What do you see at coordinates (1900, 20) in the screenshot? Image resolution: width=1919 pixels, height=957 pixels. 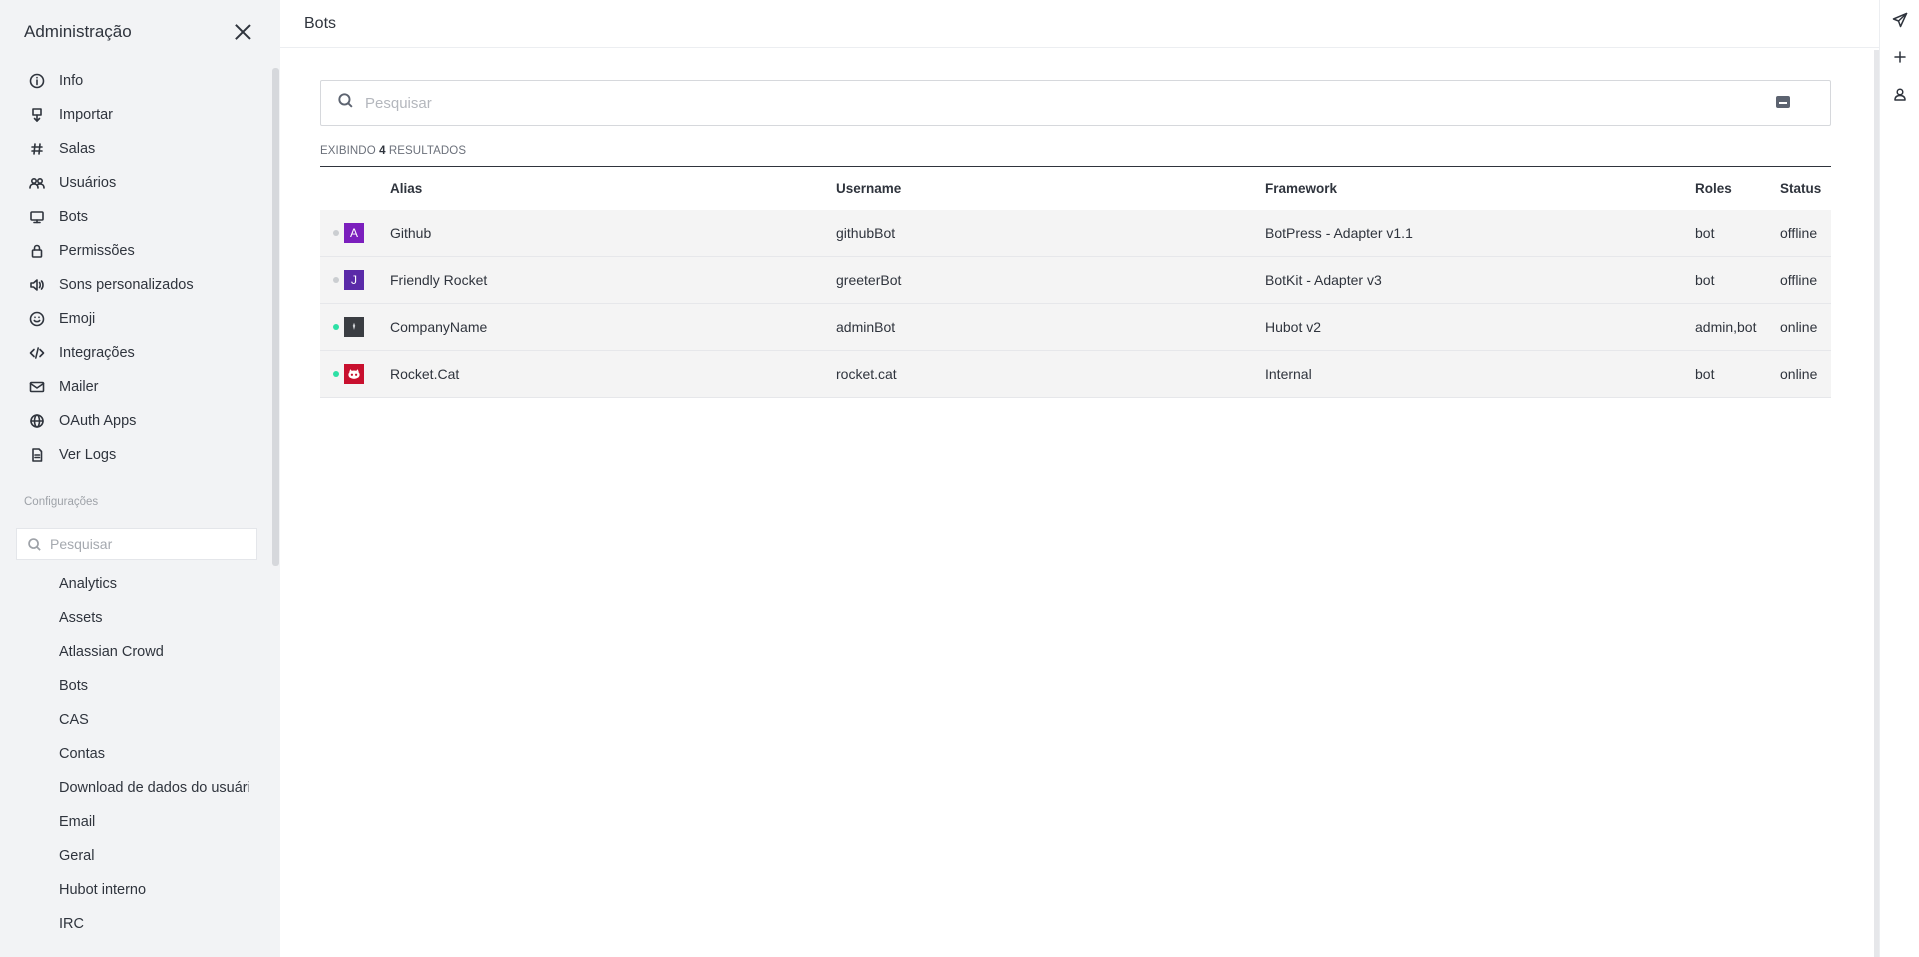 I see `send-icon` at bounding box center [1900, 20].